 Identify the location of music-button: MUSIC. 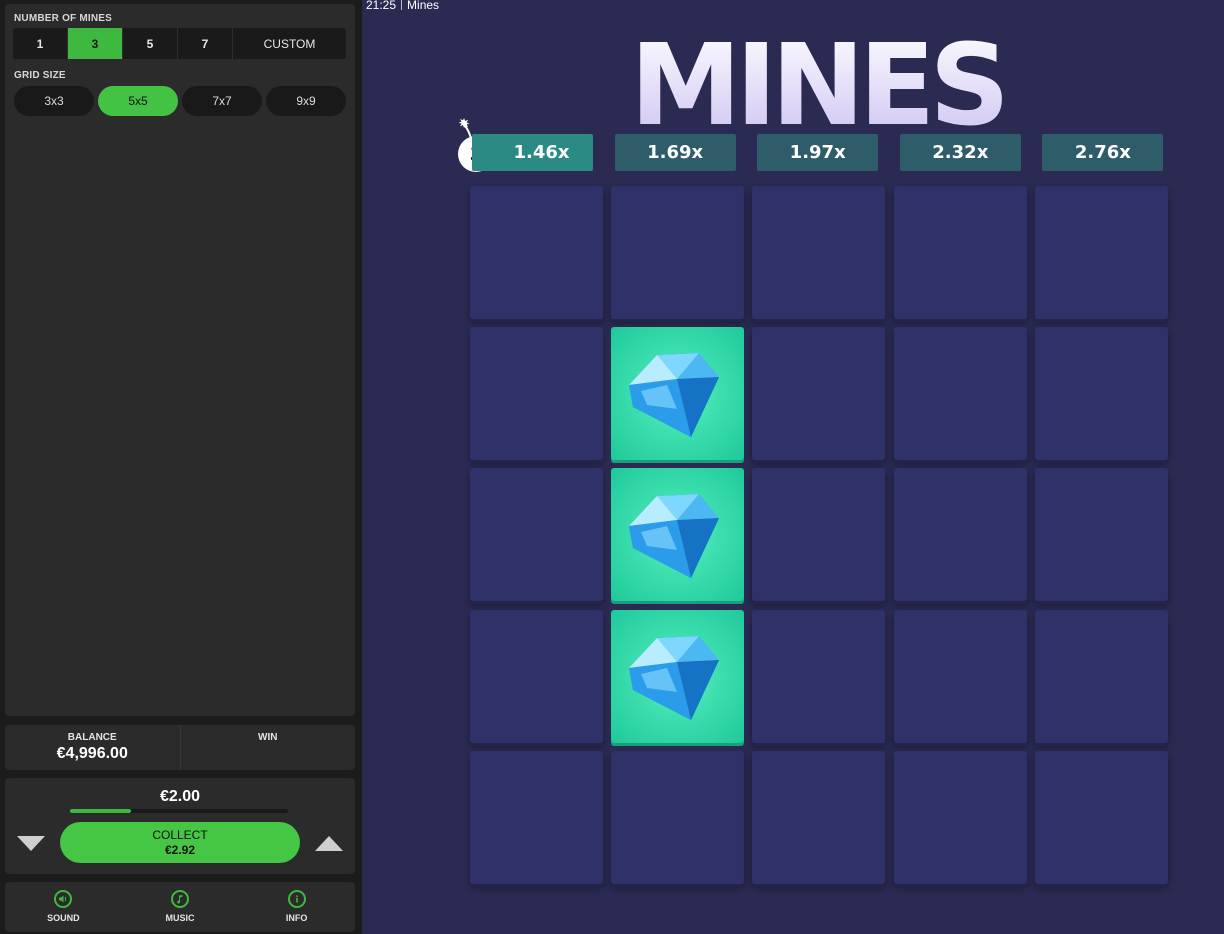
(180, 907).